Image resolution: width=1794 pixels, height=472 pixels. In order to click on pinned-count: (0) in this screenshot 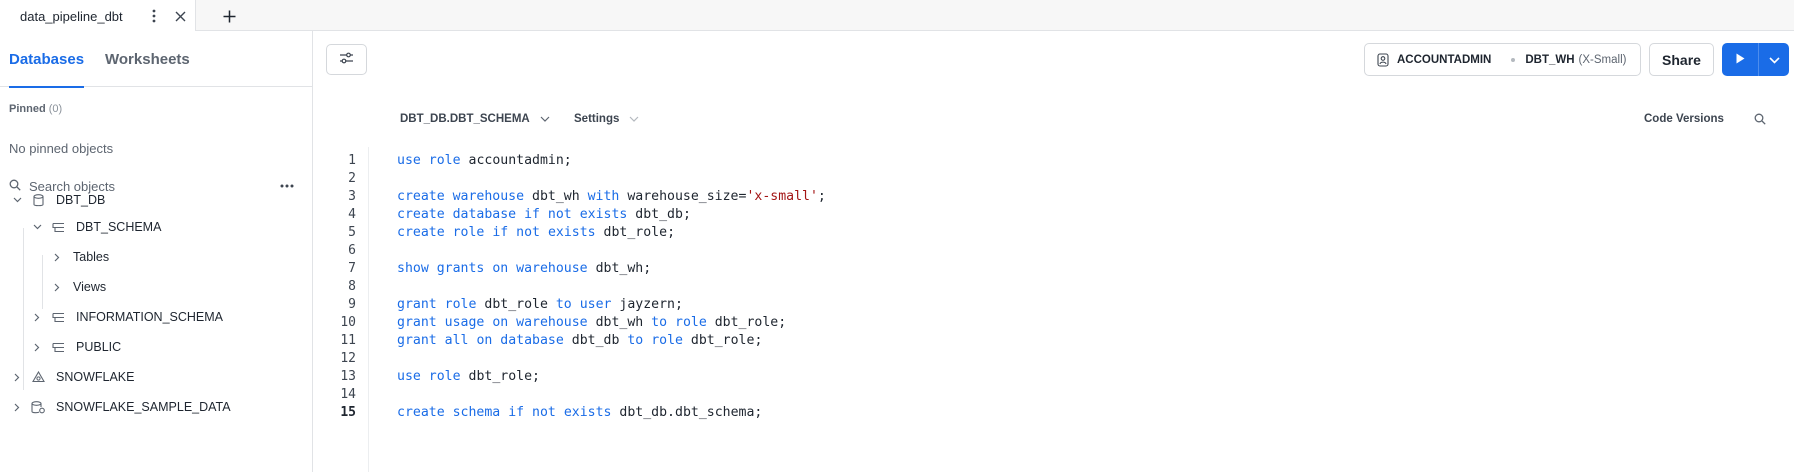, I will do `click(55, 109)`.